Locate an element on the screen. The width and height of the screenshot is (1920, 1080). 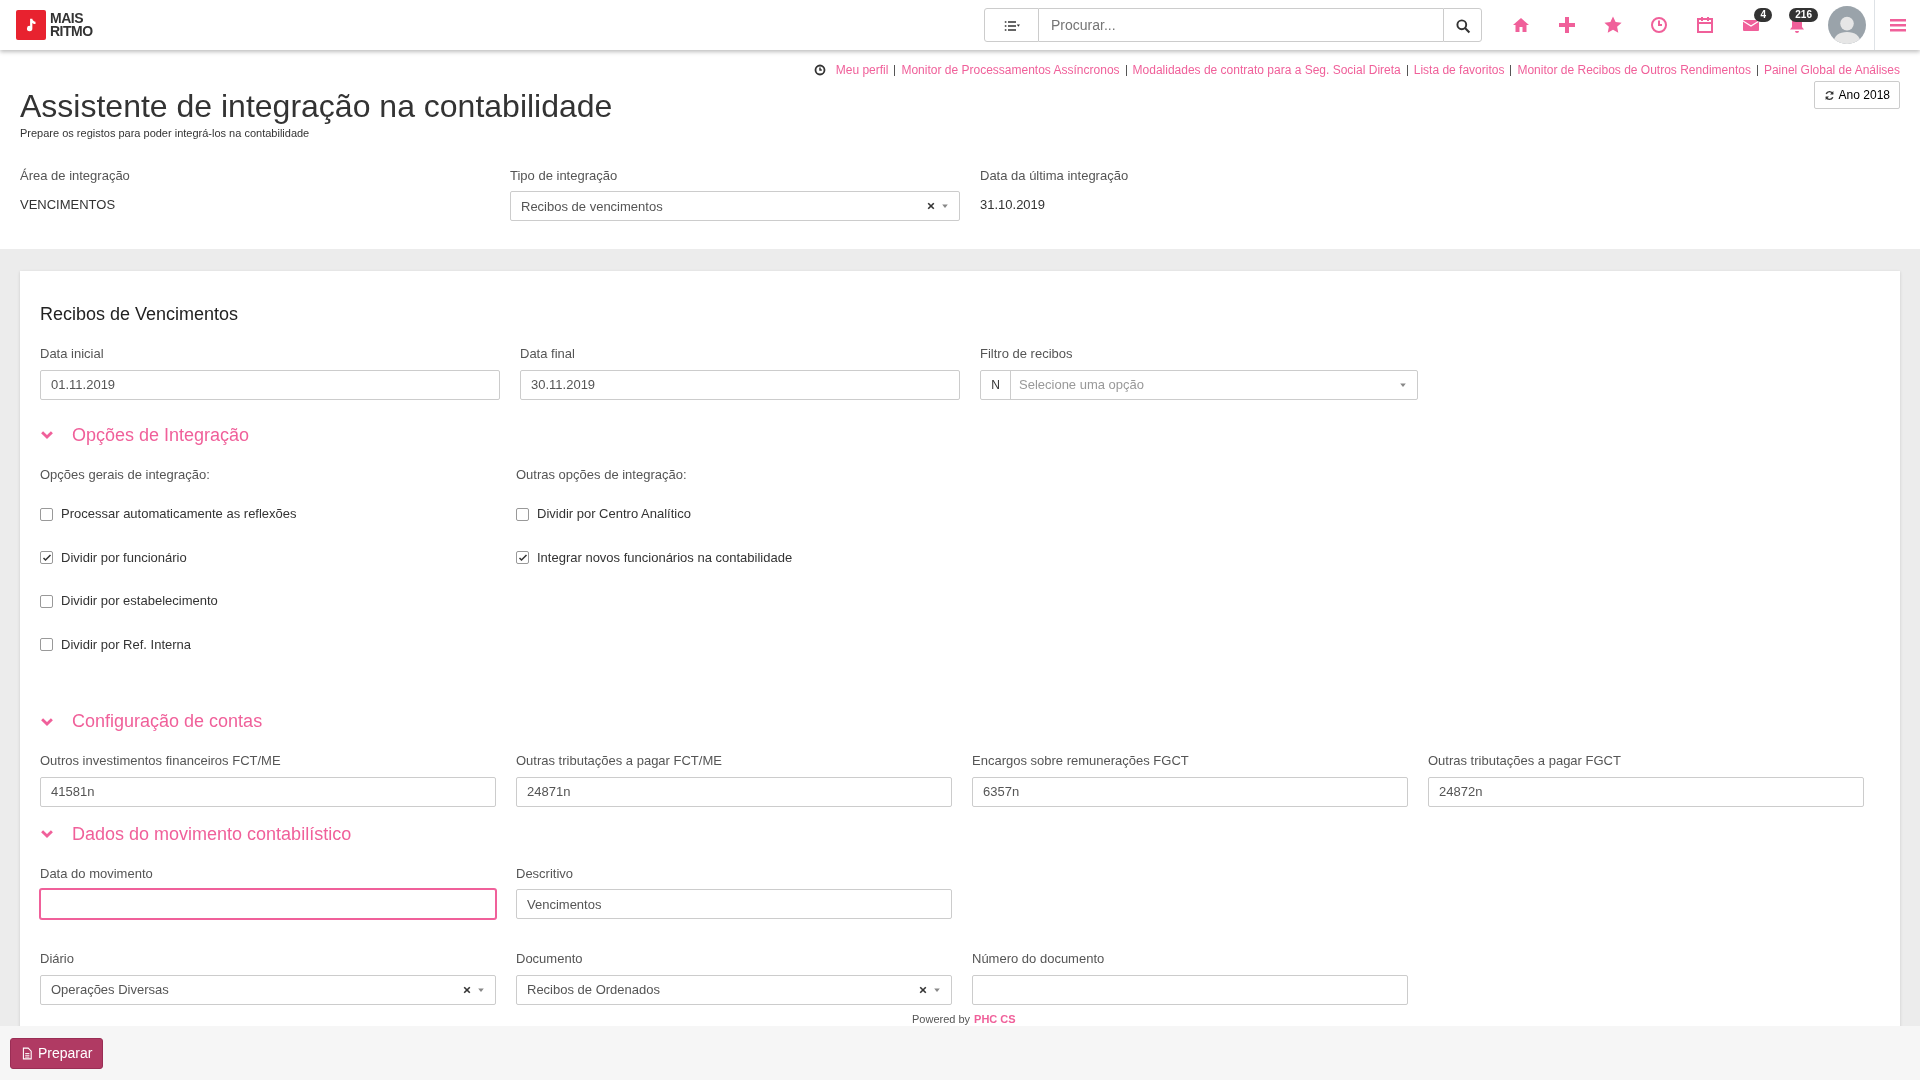
field-label: Outros investimentos financeiros FCT/ME is located at coordinates (161, 761).